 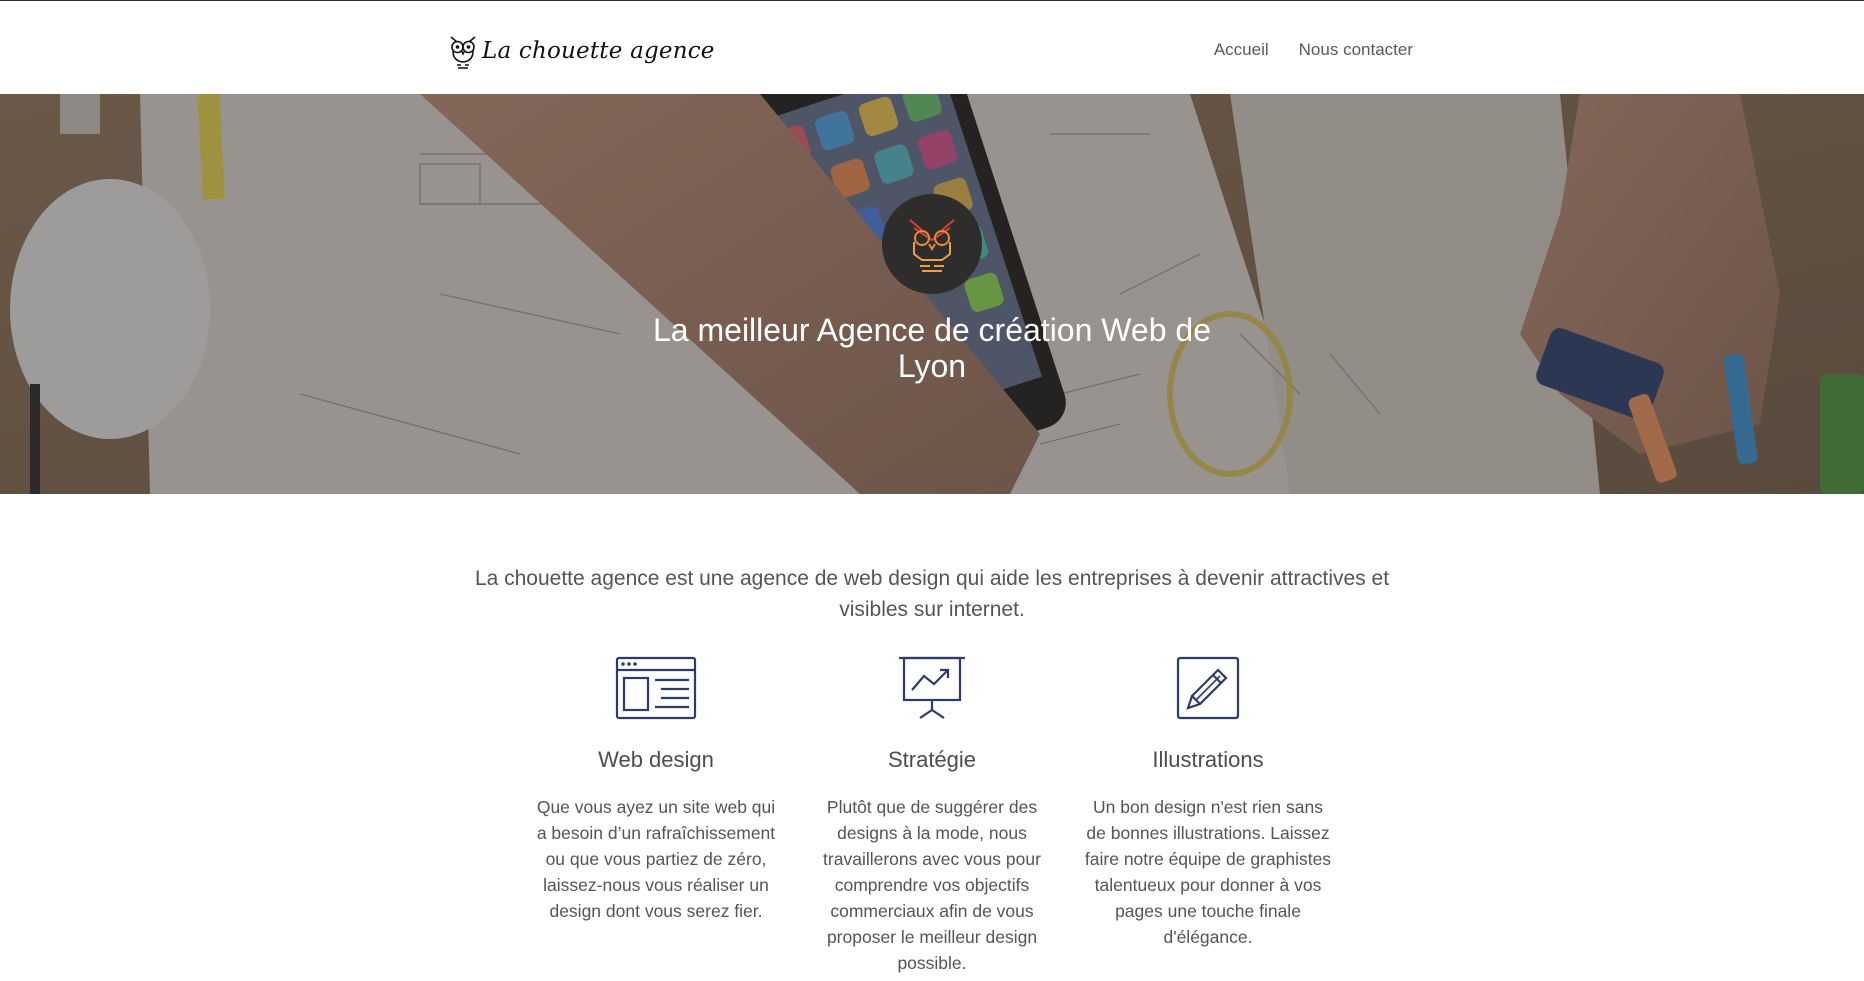 I want to click on pencil-icon, so click(x=1208, y=688).